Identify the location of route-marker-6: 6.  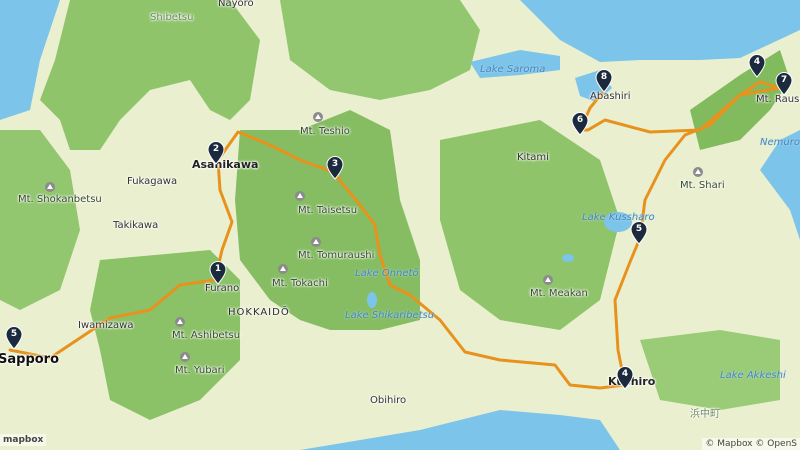
(580, 124).